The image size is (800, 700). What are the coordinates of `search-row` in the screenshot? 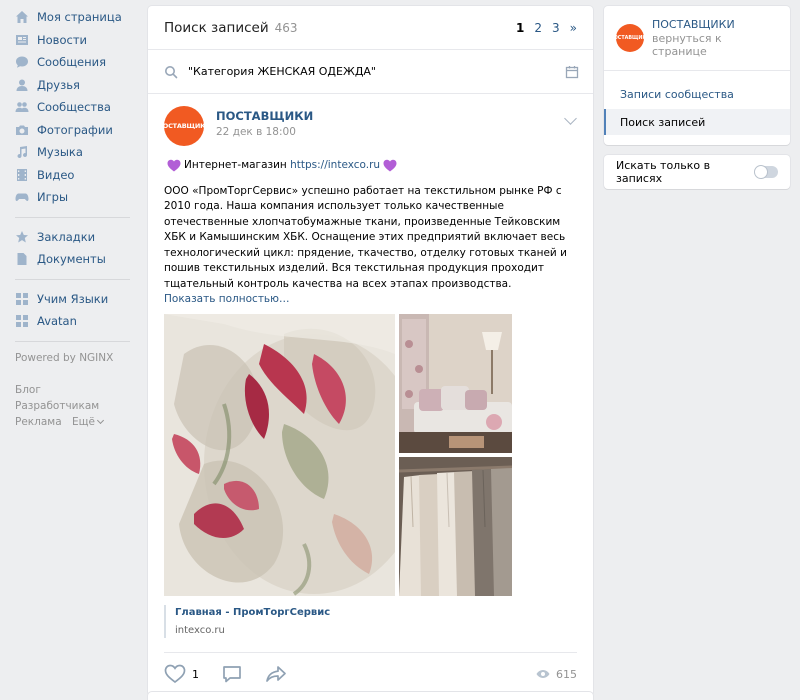 It's located at (370, 72).